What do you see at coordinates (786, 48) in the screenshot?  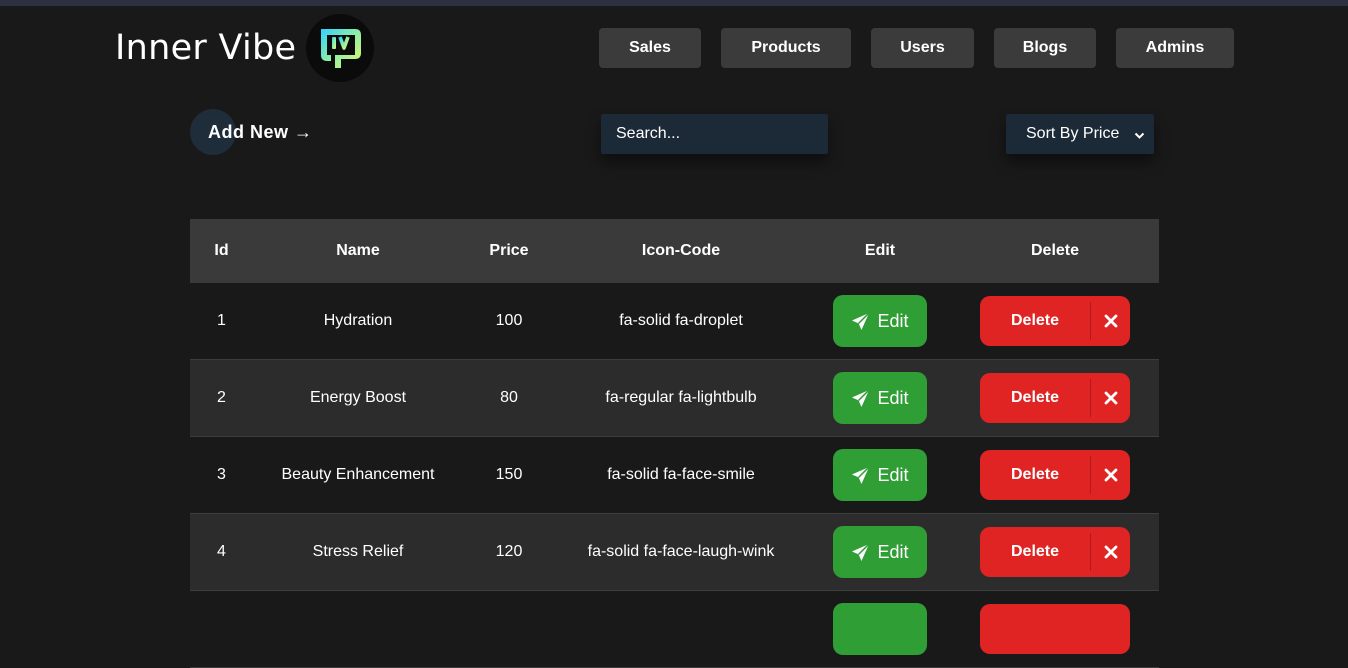 I see `nav-products-button: Products` at bounding box center [786, 48].